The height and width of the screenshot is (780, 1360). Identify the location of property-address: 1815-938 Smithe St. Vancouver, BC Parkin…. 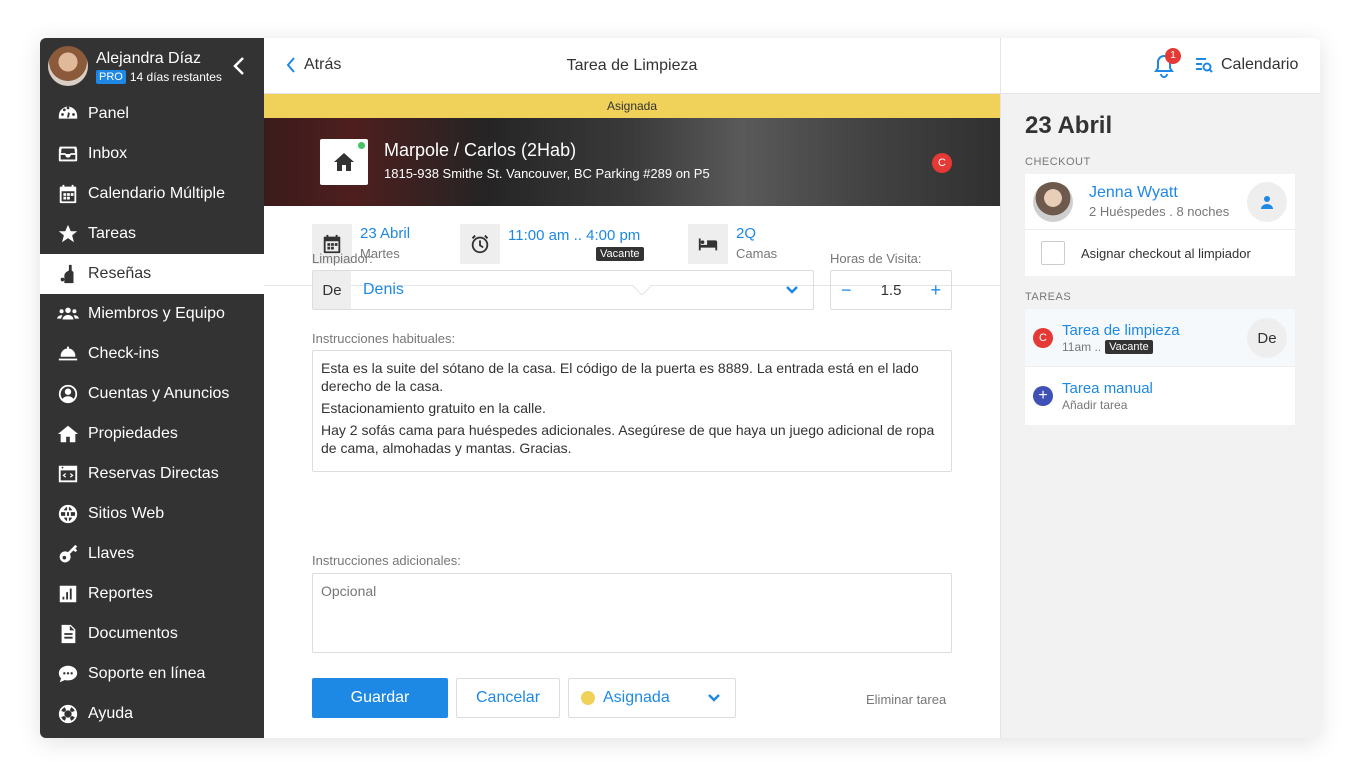
(547, 173).